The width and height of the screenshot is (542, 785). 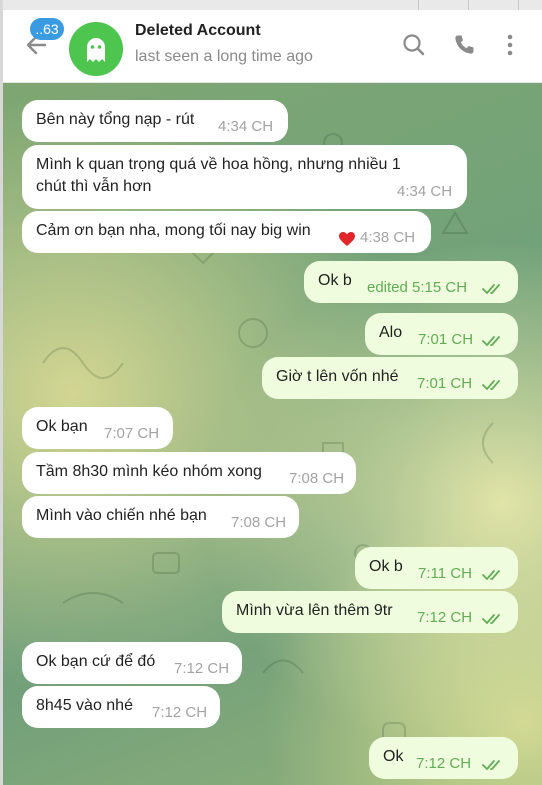 What do you see at coordinates (347, 239) in the screenshot?
I see `heart-reaction-icon` at bounding box center [347, 239].